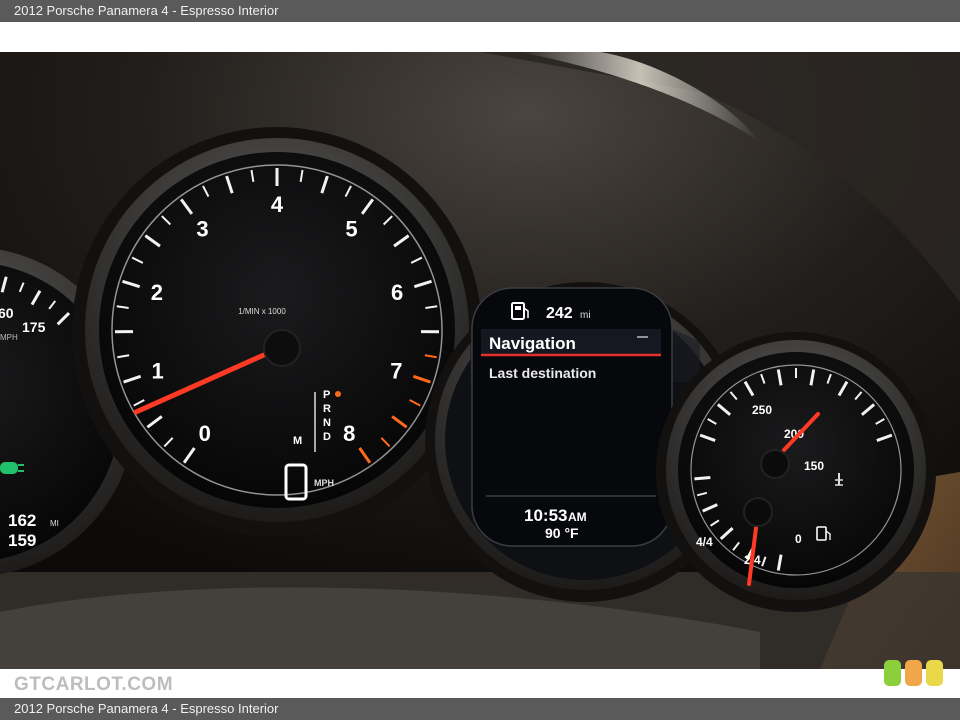  Describe the element at coordinates (704, 542) in the screenshot. I see `fuel-label-full: 4/4` at that location.